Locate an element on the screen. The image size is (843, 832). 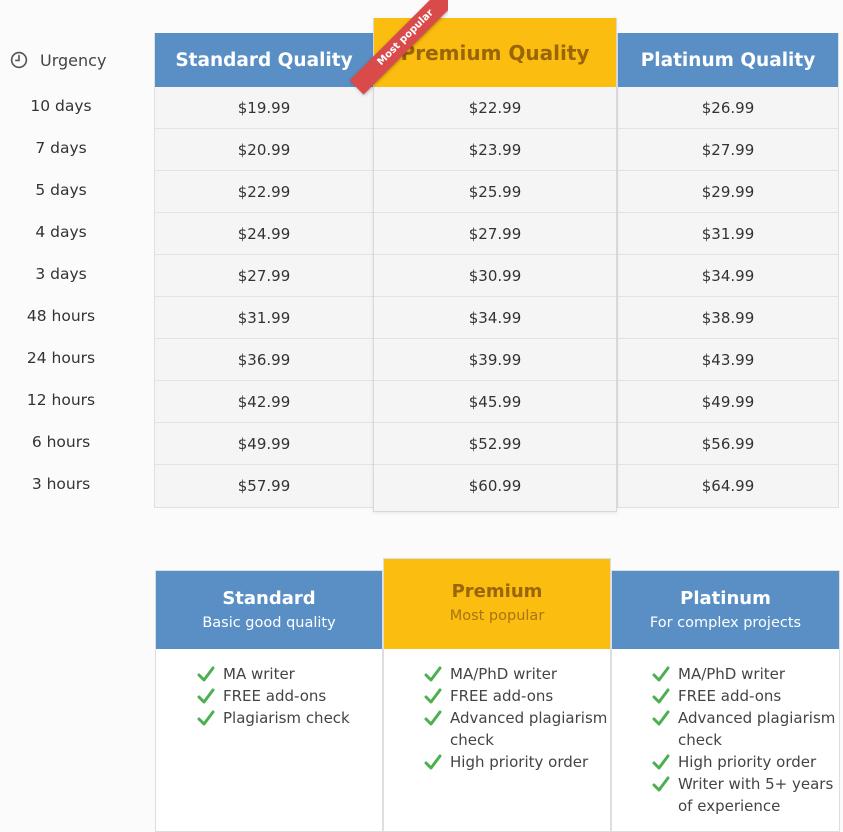
feature-item: Writer with 5+ years of experience is located at coordinates (745, 795).